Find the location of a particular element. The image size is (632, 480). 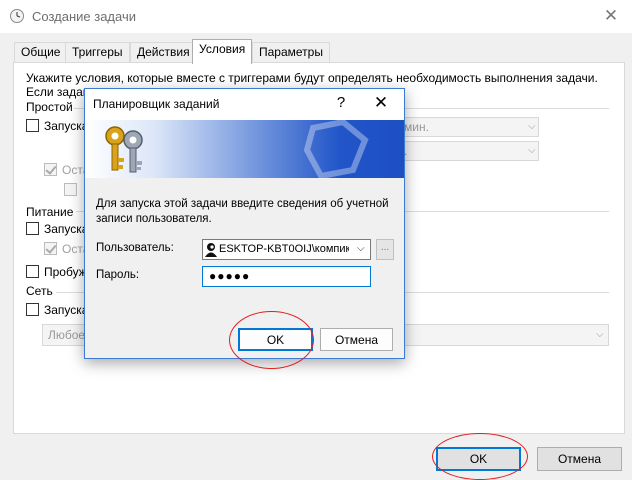

idle-checkbox is located at coordinates (32, 125).